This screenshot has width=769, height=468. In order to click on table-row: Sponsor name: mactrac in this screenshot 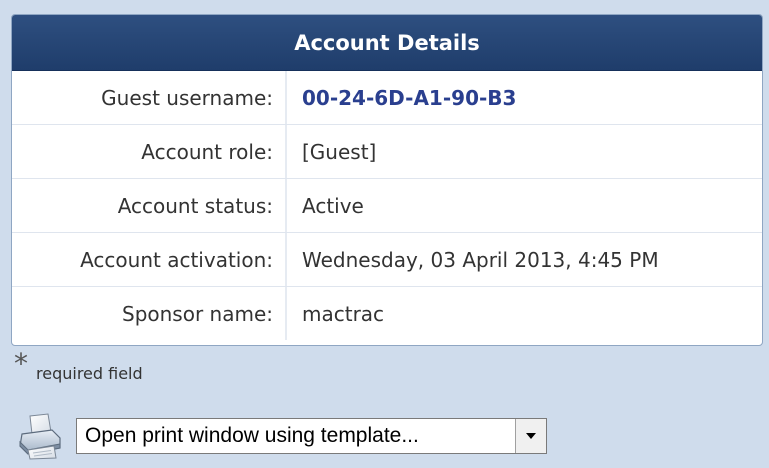, I will do `click(387, 313)`.